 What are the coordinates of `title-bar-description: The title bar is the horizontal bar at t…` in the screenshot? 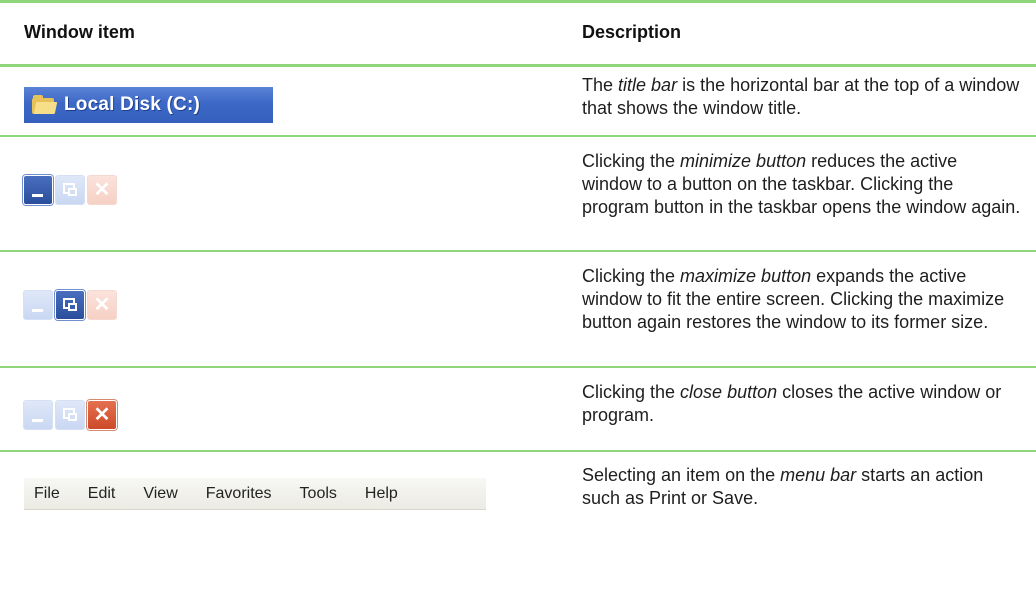 It's located at (801, 96).